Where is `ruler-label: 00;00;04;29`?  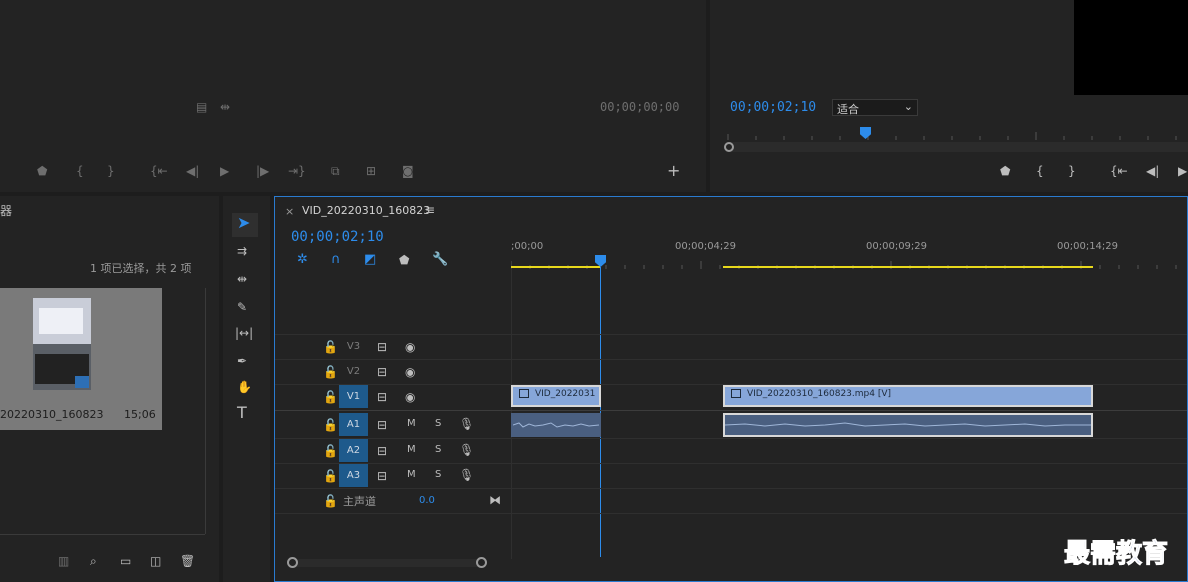 ruler-label: 00;00;04;29 is located at coordinates (706, 246).